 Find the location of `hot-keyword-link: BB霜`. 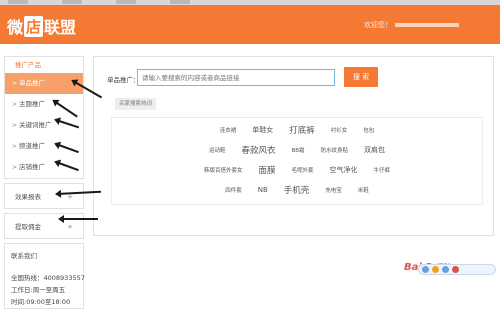

hot-keyword-link: BB霜 is located at coordinates (297, 150).